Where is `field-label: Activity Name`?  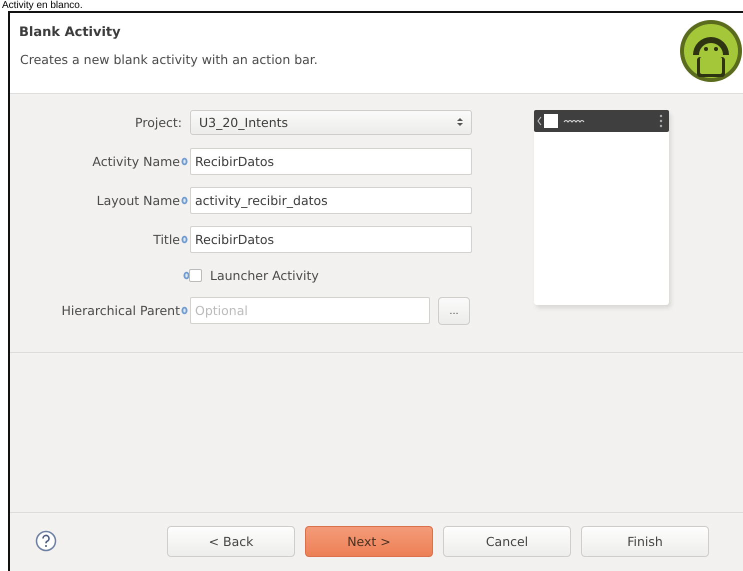
field-label: Activity Name is located at coordinates (136, 161).